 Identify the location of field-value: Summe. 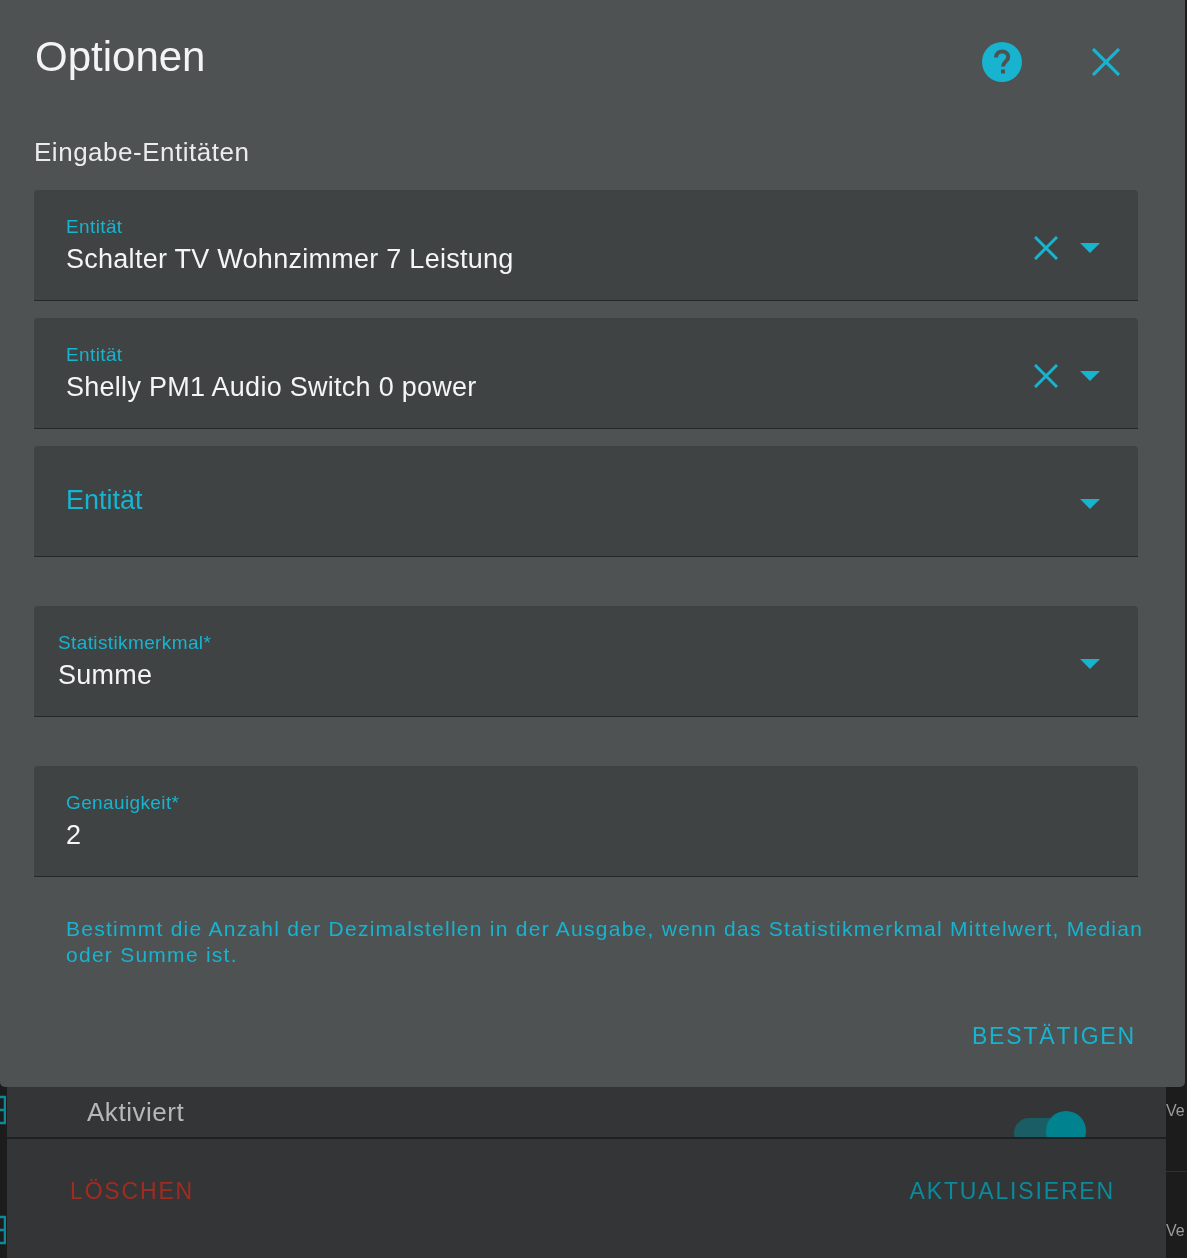
(105, 675).